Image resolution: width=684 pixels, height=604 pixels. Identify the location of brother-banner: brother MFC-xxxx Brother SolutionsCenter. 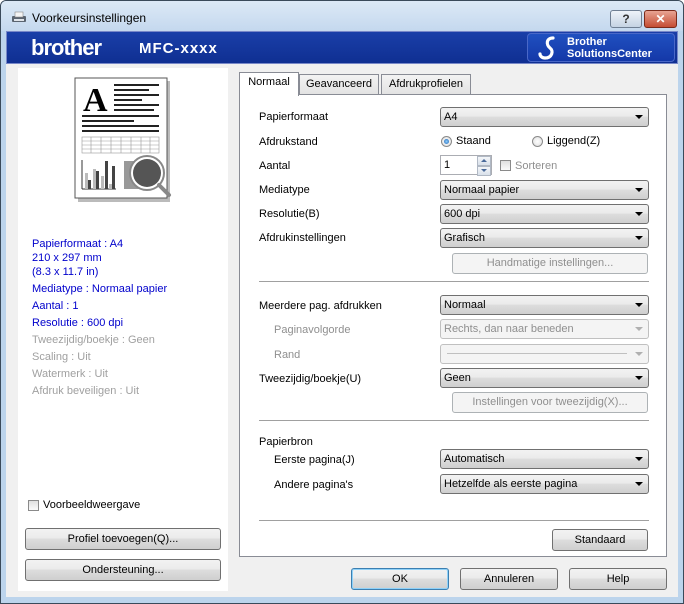
(342, 47).